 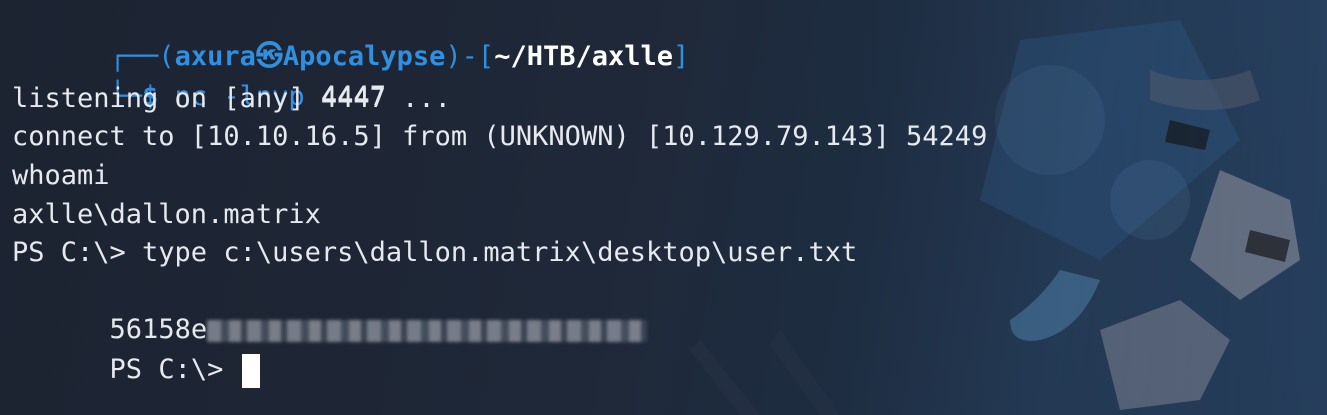 I want to click on ps-prompt-line: PS C:\>, so click(x=136, y=350).